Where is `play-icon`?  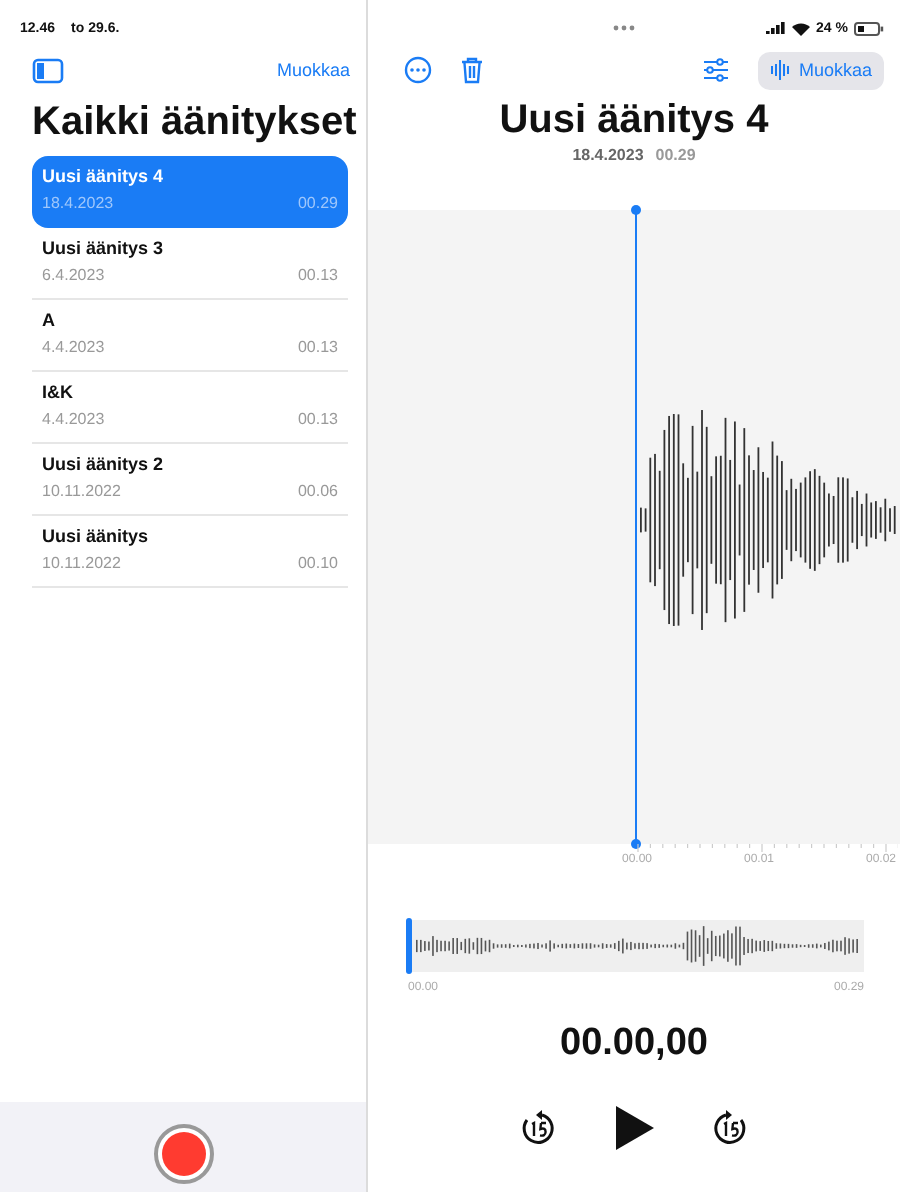
play-icon is located at coordinates (634, 1128).